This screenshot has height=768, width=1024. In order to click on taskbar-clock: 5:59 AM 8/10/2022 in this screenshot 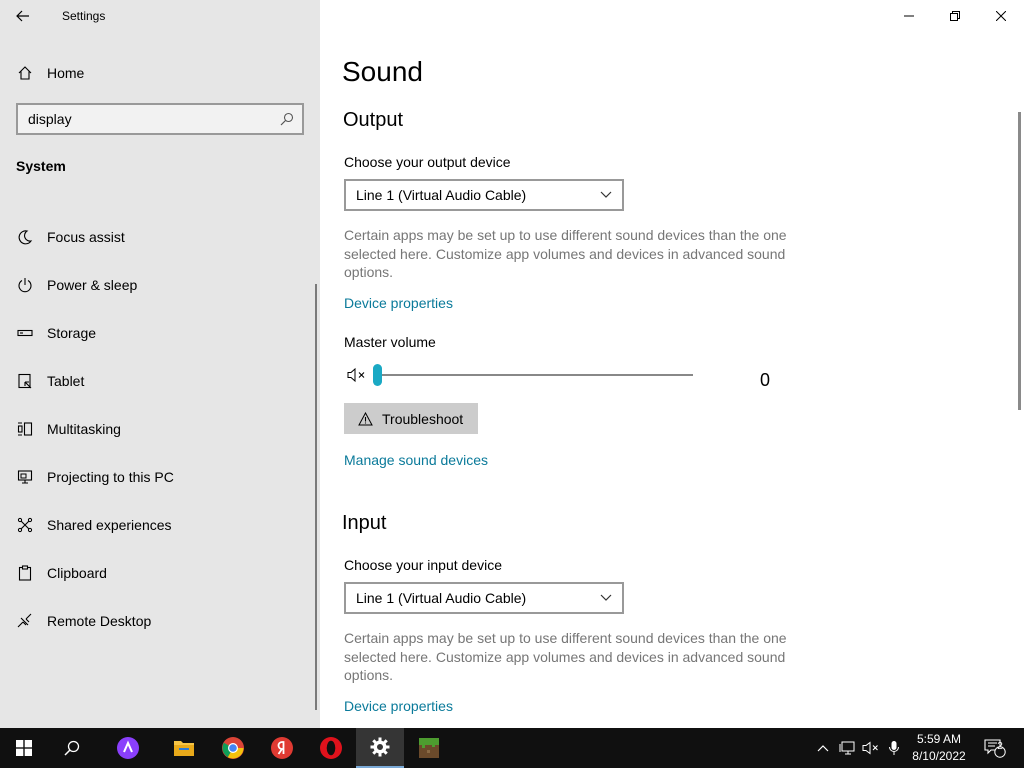, I will do `click(939, 748)`.